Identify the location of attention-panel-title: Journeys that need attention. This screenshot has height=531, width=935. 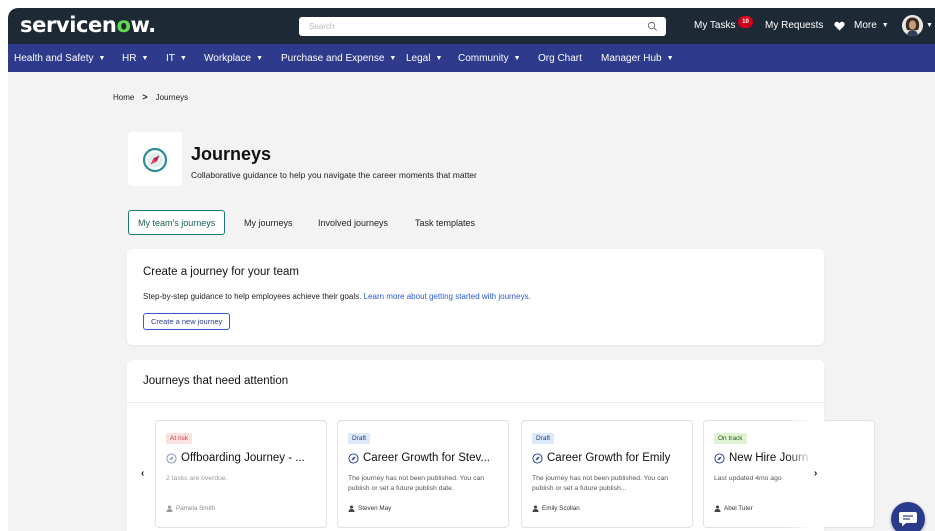
(216, 381).